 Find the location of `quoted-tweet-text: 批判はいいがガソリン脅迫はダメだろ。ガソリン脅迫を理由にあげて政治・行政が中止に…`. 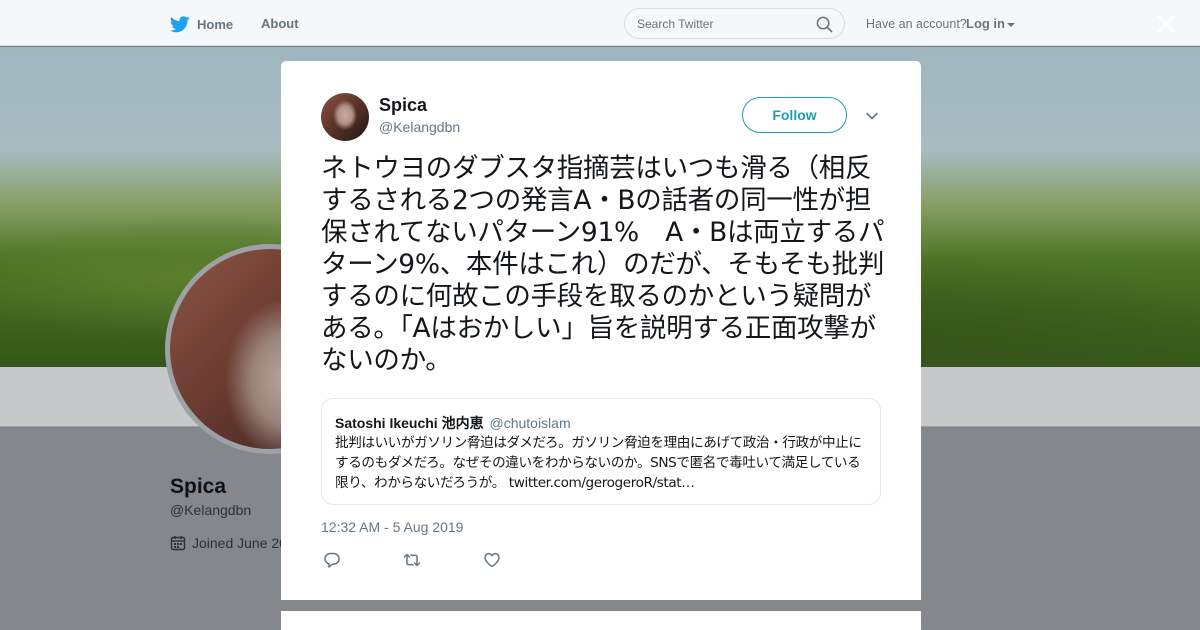

quoted-tweet-text: 批判はいいがガソリン脅迫はダメだろ。ガソリン脅迫を理由にあげて政治・行政が中止に… is located at coordinates (598, 463).